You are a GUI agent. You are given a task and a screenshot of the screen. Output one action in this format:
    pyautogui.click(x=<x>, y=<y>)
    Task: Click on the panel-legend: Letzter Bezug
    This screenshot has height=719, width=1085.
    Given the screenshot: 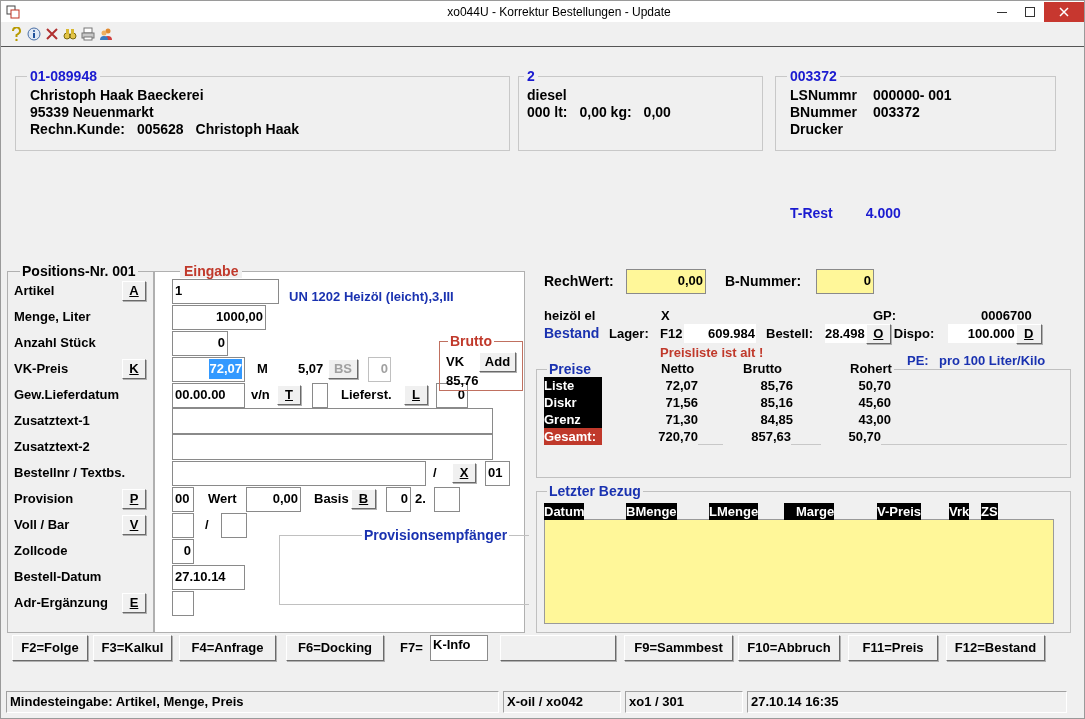 What is the action you would take?
    pyautogui.click(x=595, y=491)
    